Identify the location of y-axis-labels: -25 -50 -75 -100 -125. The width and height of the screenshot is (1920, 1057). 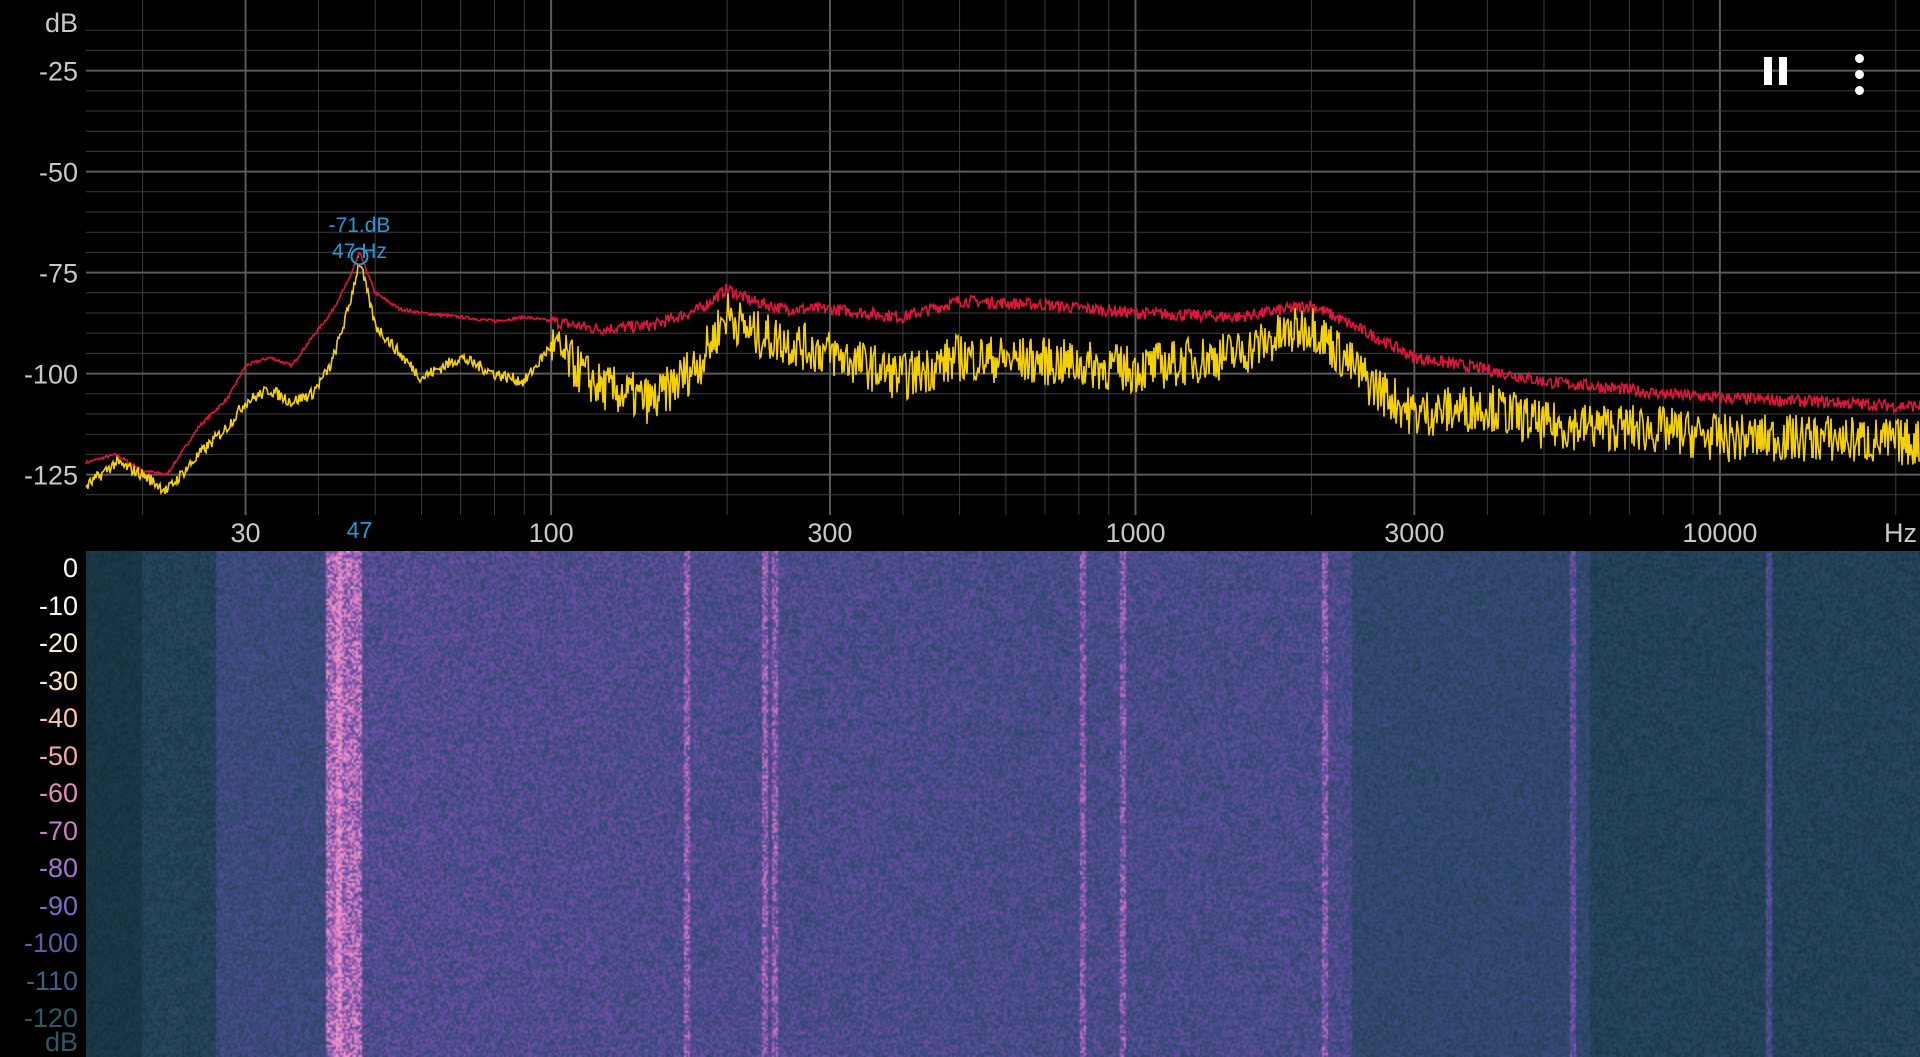
(51, 274).